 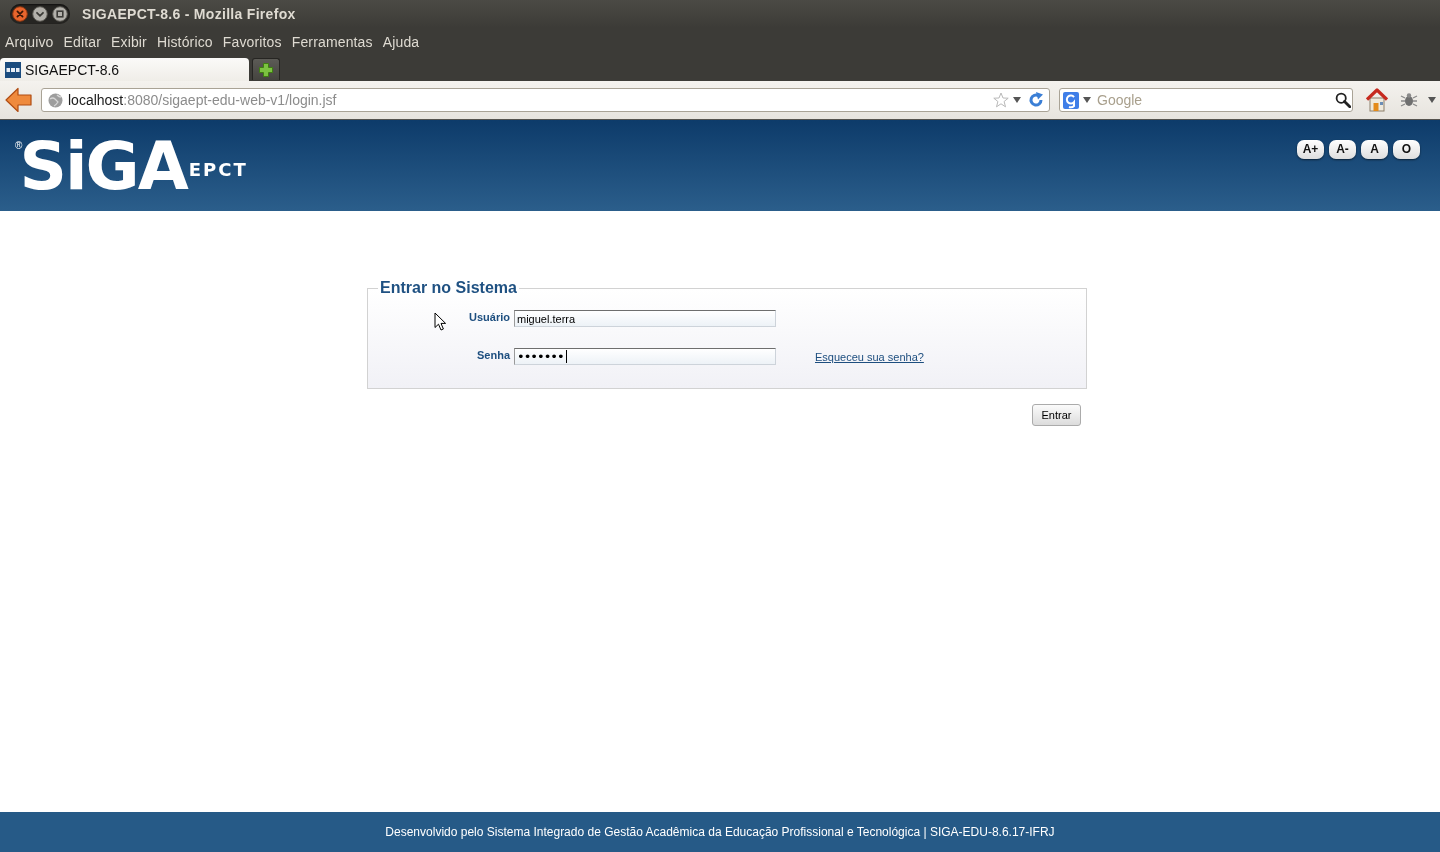 What do you see at coordinates (489, 317) in the screenshot?
I see `field-label: Usuário` at bounding box center [489, 317].